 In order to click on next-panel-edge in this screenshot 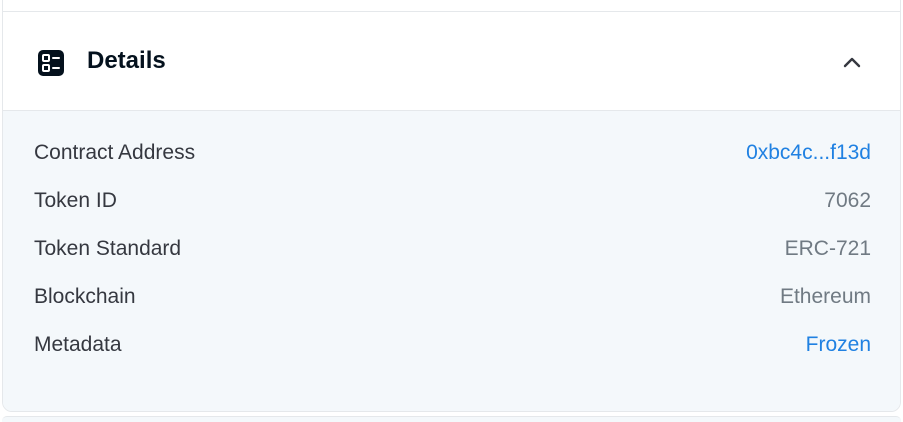, I will do `click(451, 419)`.